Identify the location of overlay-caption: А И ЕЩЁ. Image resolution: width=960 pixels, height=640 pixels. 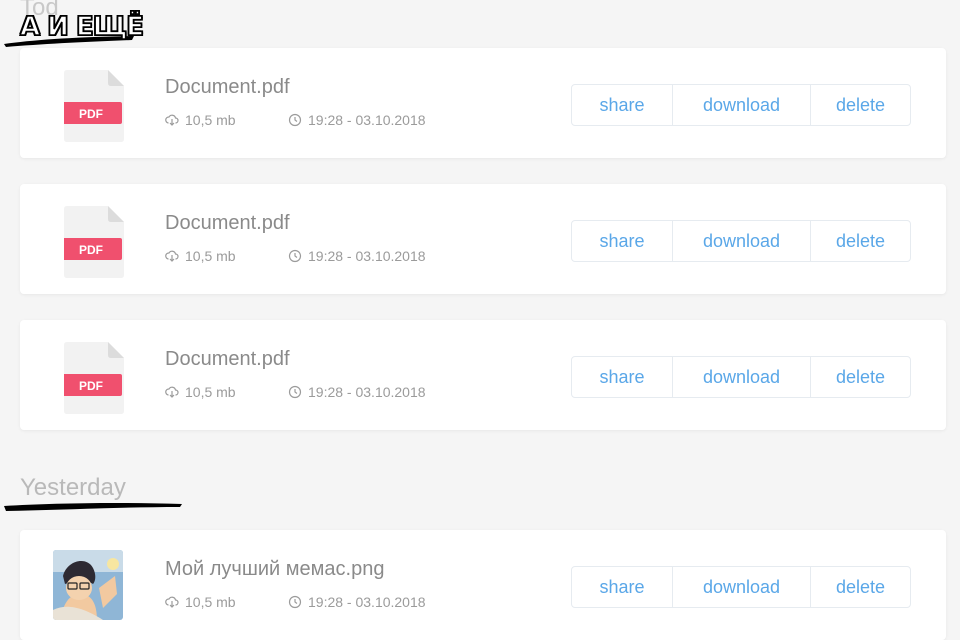
(82, 27).